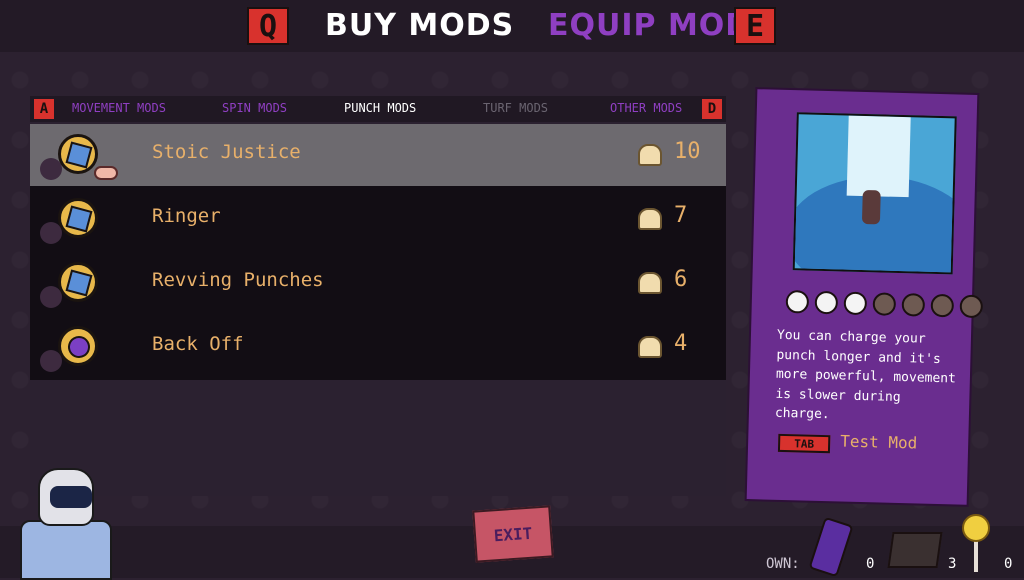 This screenshot has height=580, width=1024. Describe the element at coordinates (879, 441) in the screenshot. I see `test-mod-button: Test Mod` at that location.